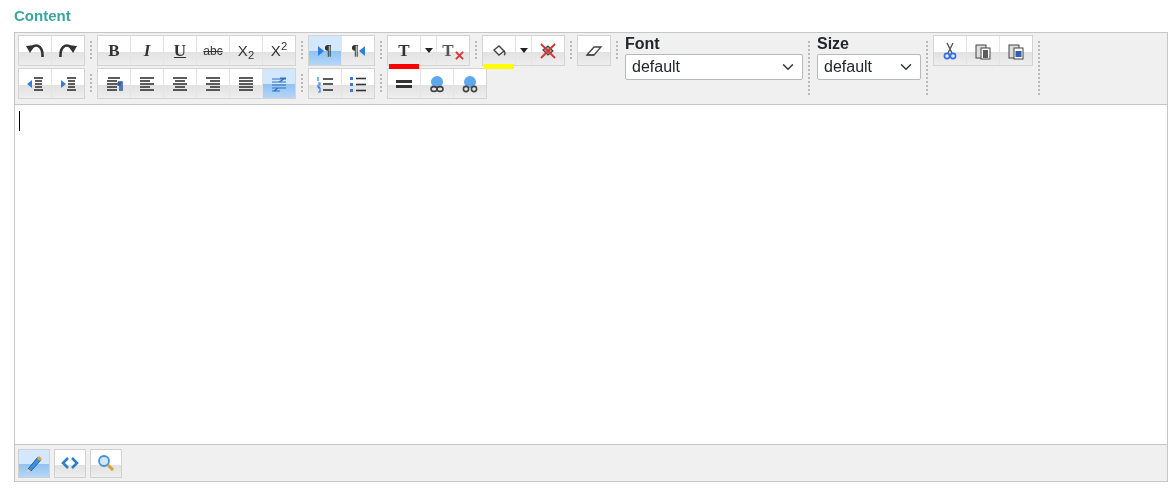  I want to click on justify-button, so click(246, 83).